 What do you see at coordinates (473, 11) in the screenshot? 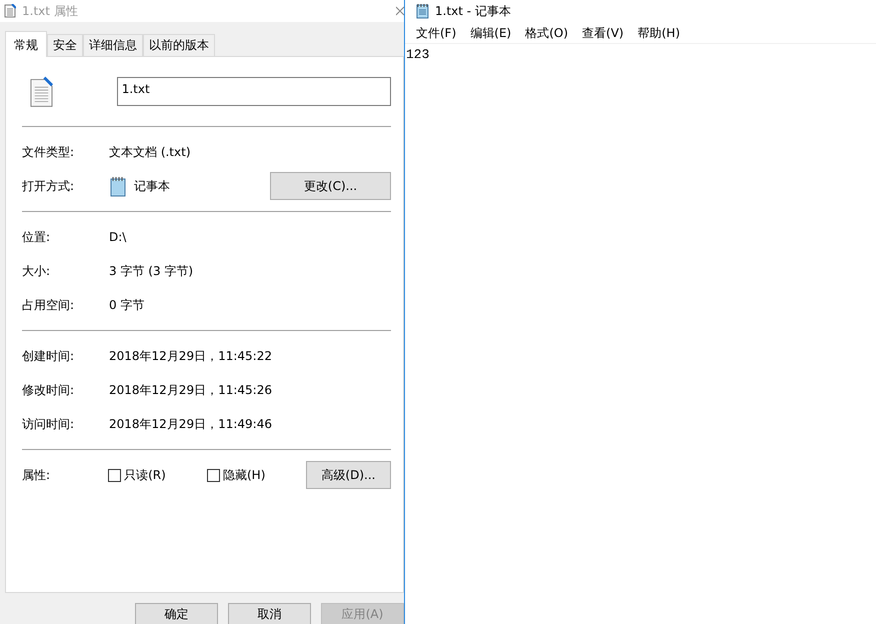
I see `window-title: 1.txt - 记事本` at bounding box center [473, 11].